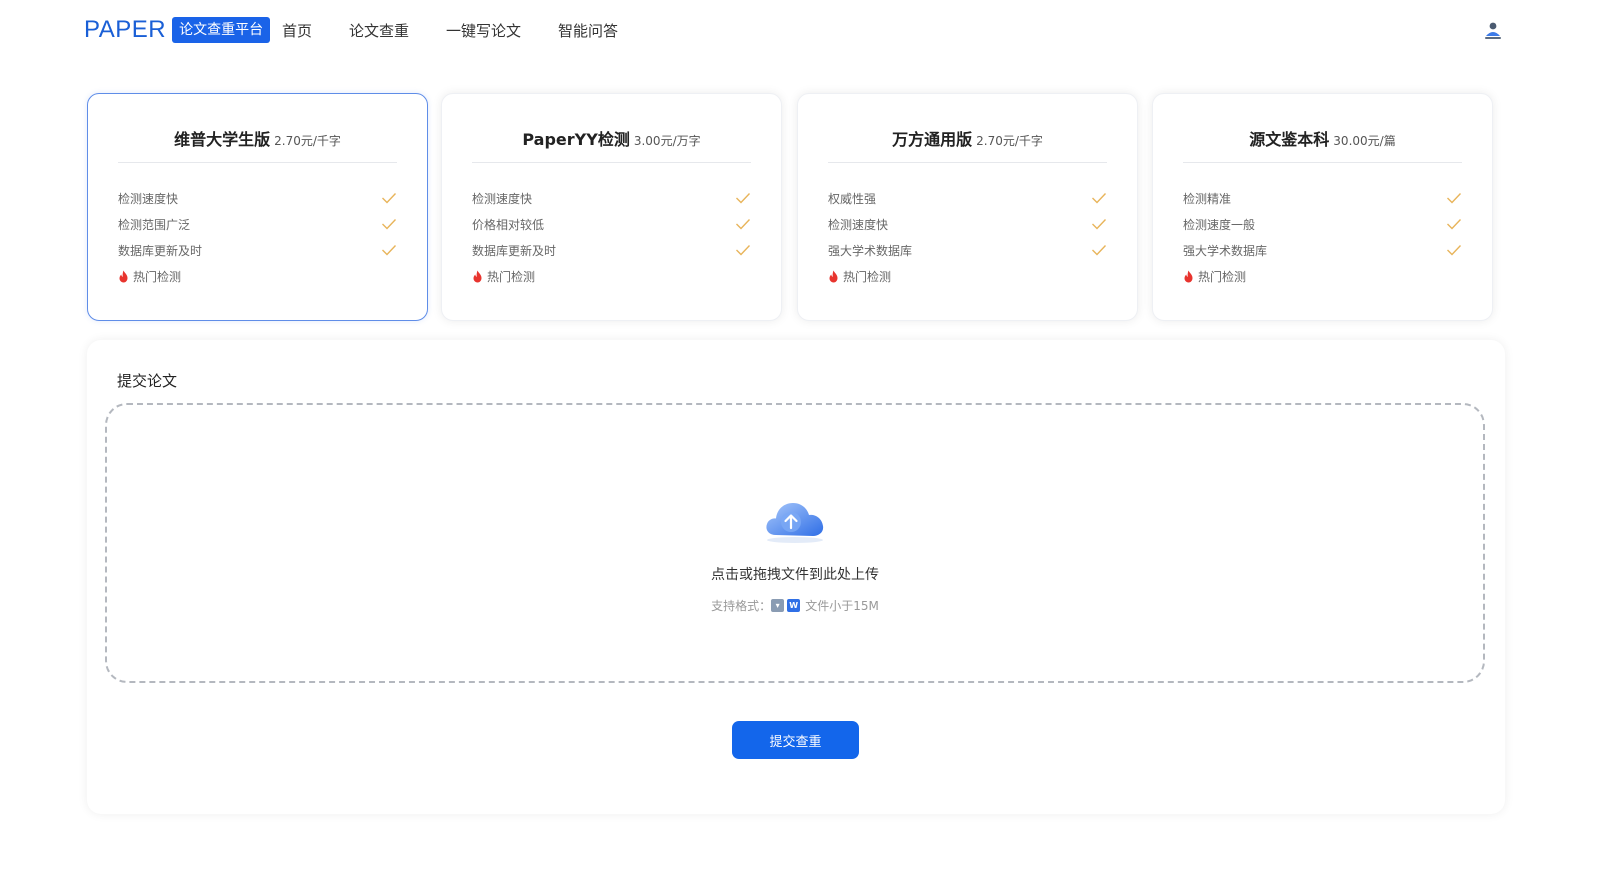 The image size is (1600, 886). Describe the element at coordinates (379, 31) in the screenshot. I see `nav-item-plagiarism-check: 论文查重` at that location.